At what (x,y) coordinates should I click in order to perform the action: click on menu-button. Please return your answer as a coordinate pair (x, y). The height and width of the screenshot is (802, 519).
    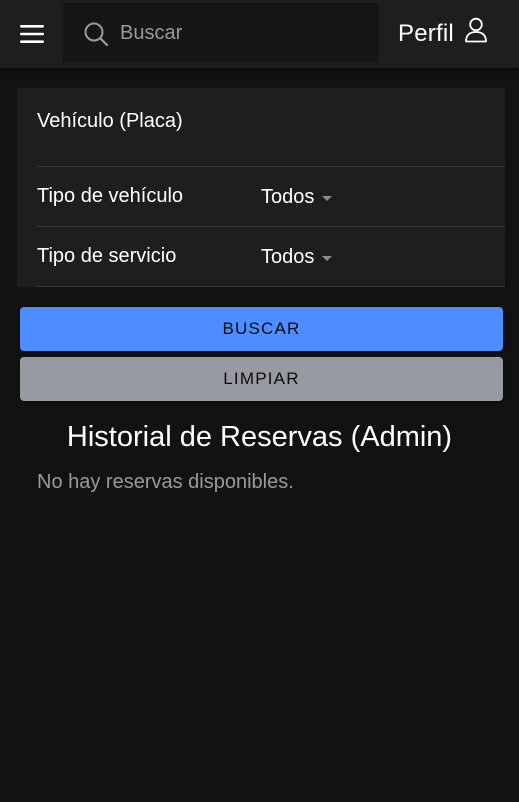
    Looking at the image, I should click on (32, 34).